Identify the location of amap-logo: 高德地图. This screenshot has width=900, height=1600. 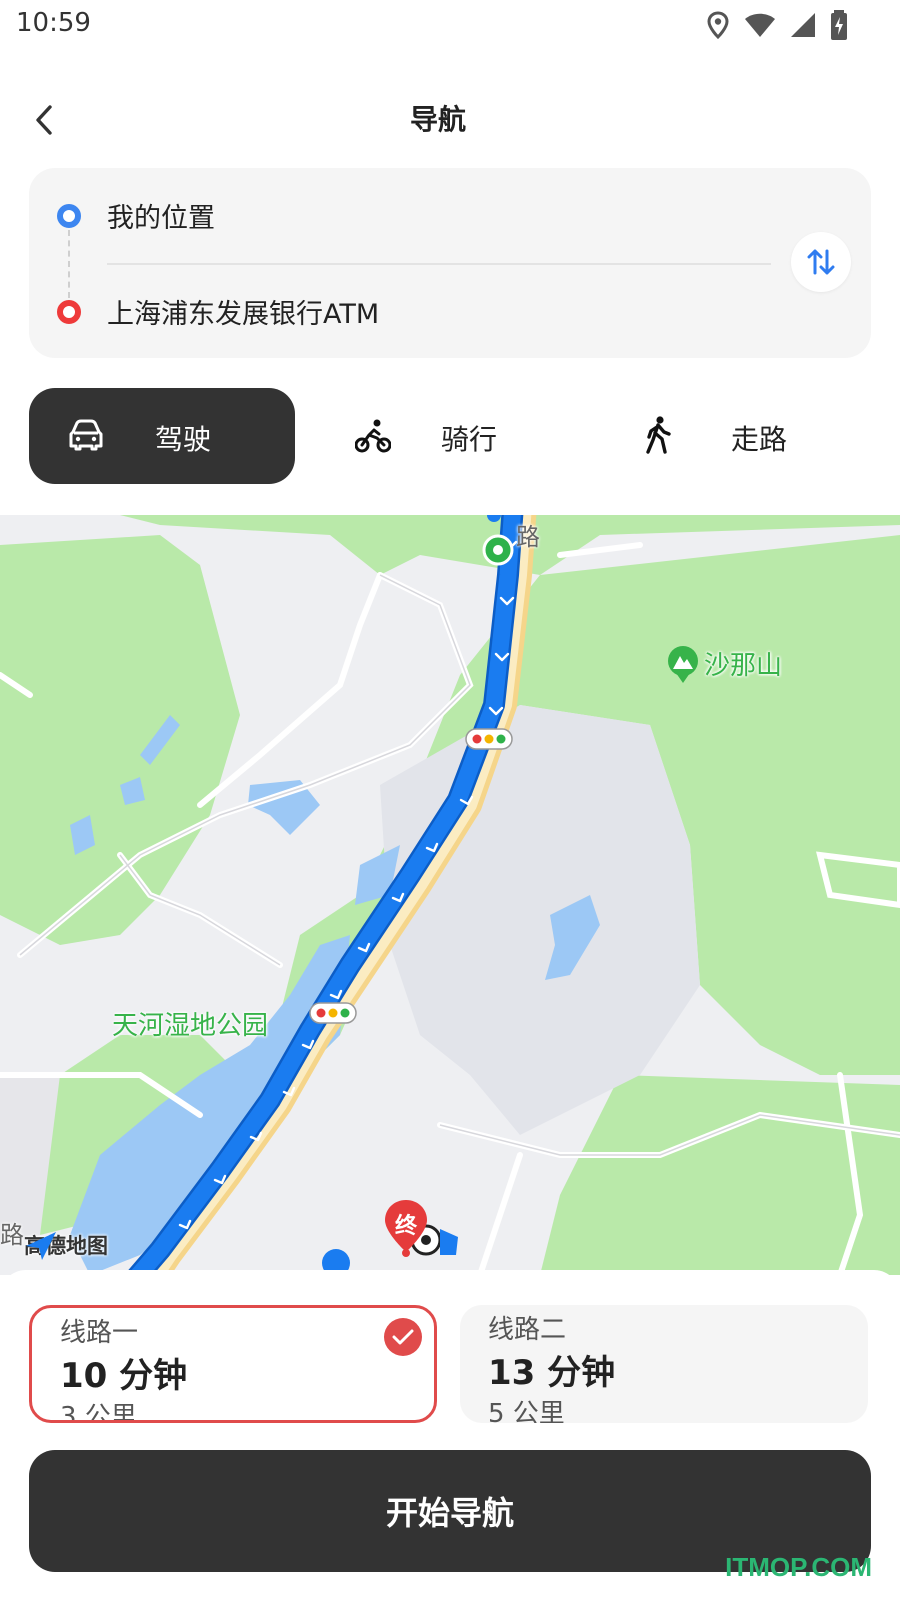
(66, 1245).